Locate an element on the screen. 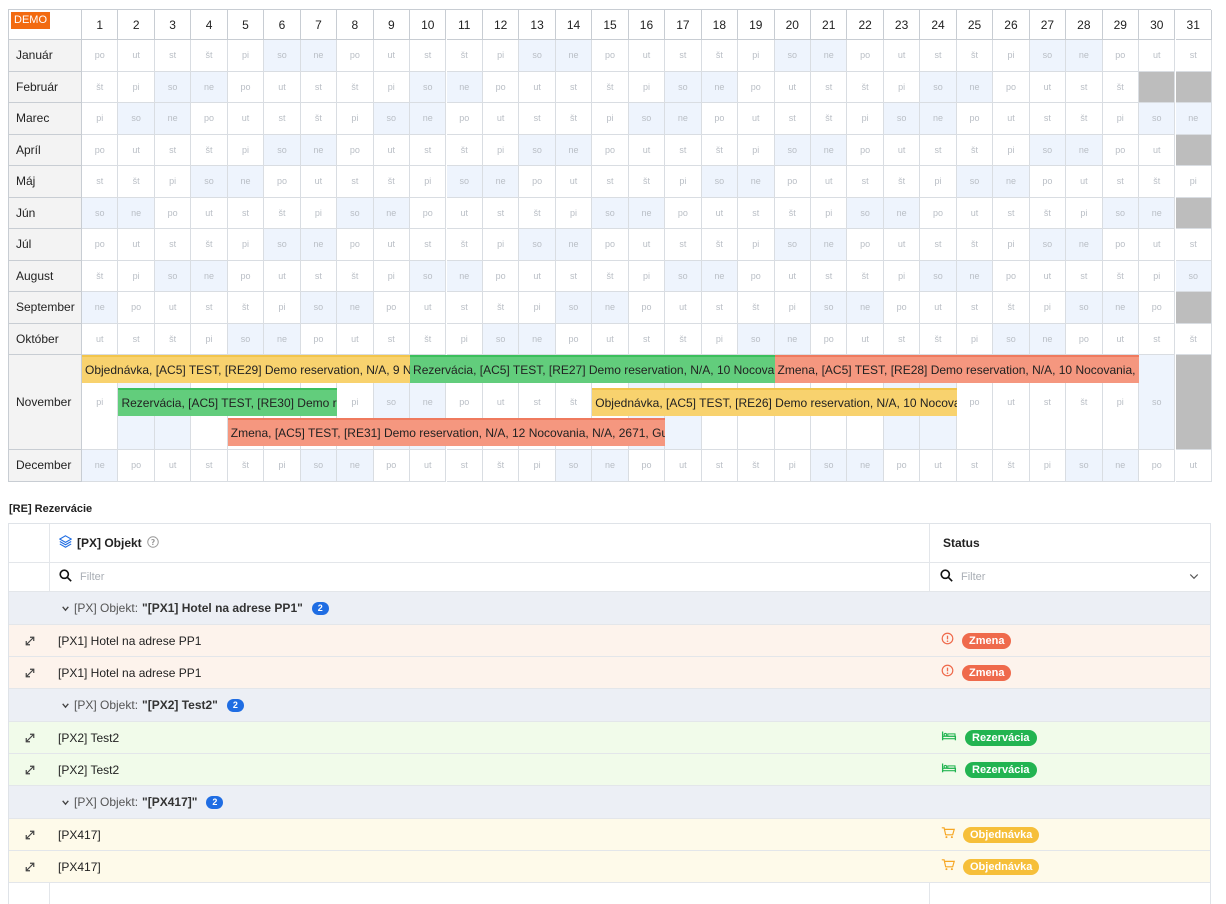 This screenshot has height=904, width=1226. table-row: [PX2] Test2 Rezervácia is located at coordinates (609, 738).